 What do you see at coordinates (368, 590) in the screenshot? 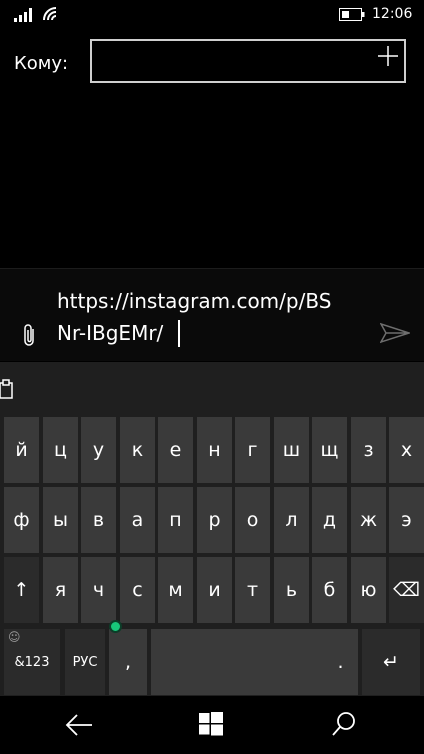
I see `key-ю: ю` at bounding box center [368, 590].